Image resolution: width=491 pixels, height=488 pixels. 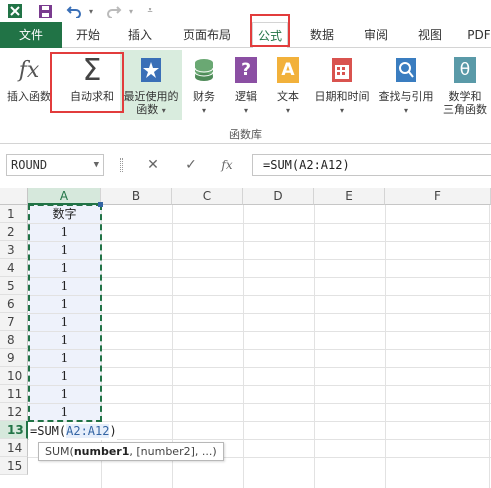 What do you see at coordinates (245, 165) in the screenshot?
I see `formula-bar: ROUND ▼ ✕ ✓ fx =SUM(A2:A12)` at bounding box center [245, 165].